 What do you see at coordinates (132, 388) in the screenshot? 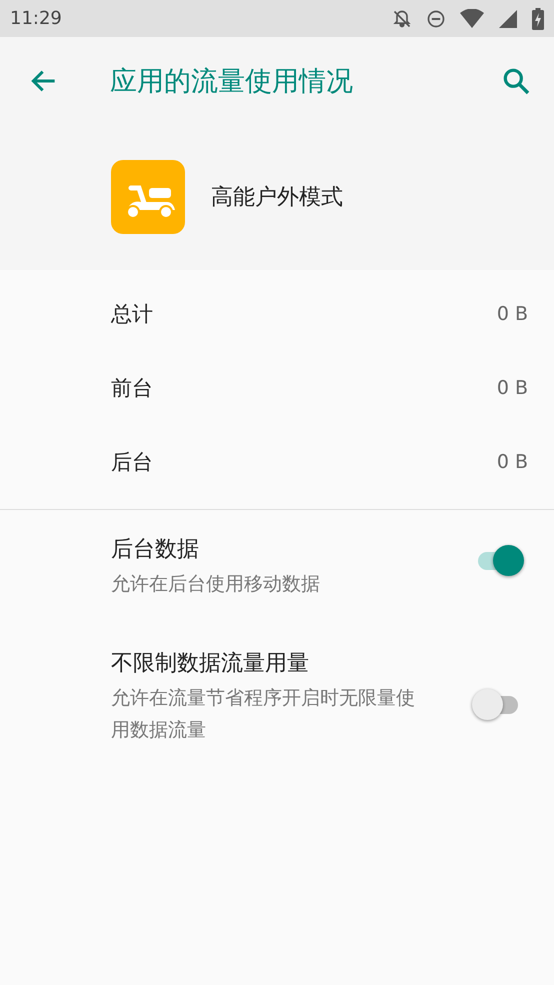
I see `usage-label: 前台` at bounding box center [132, 388].